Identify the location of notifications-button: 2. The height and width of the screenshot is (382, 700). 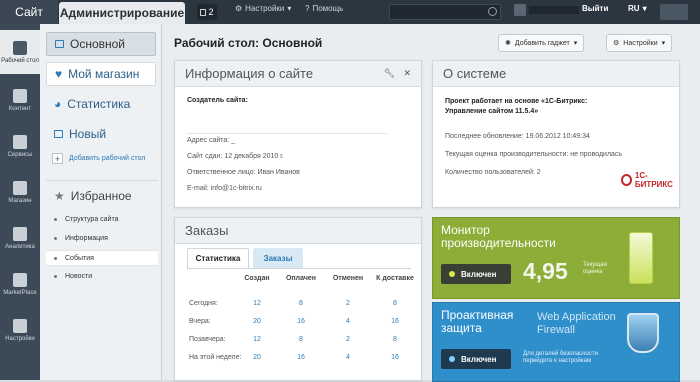
(207, 12).